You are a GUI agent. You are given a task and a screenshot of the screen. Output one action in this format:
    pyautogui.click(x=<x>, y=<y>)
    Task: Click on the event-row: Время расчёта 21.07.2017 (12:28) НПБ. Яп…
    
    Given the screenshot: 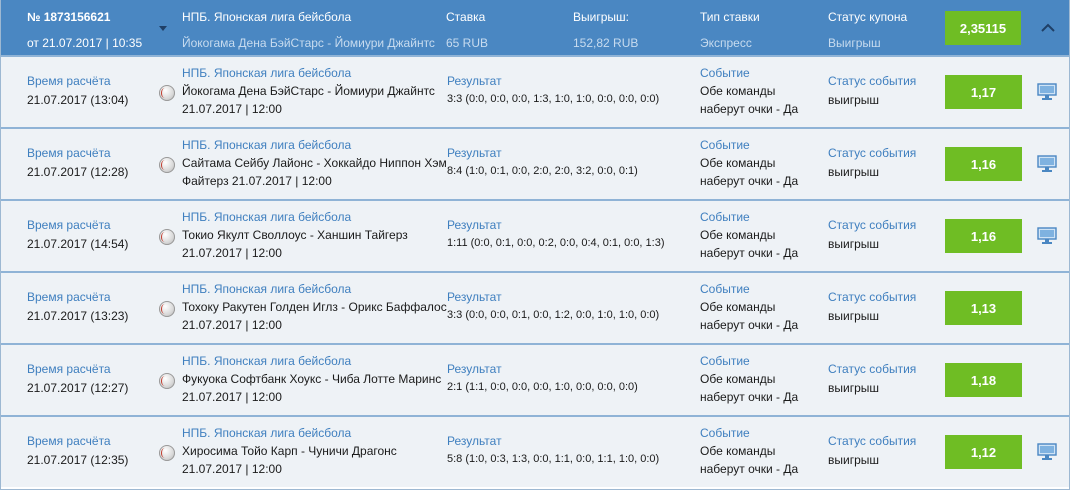 What is the action you would take?
    pyautogui.click(x=535, y=163)
    